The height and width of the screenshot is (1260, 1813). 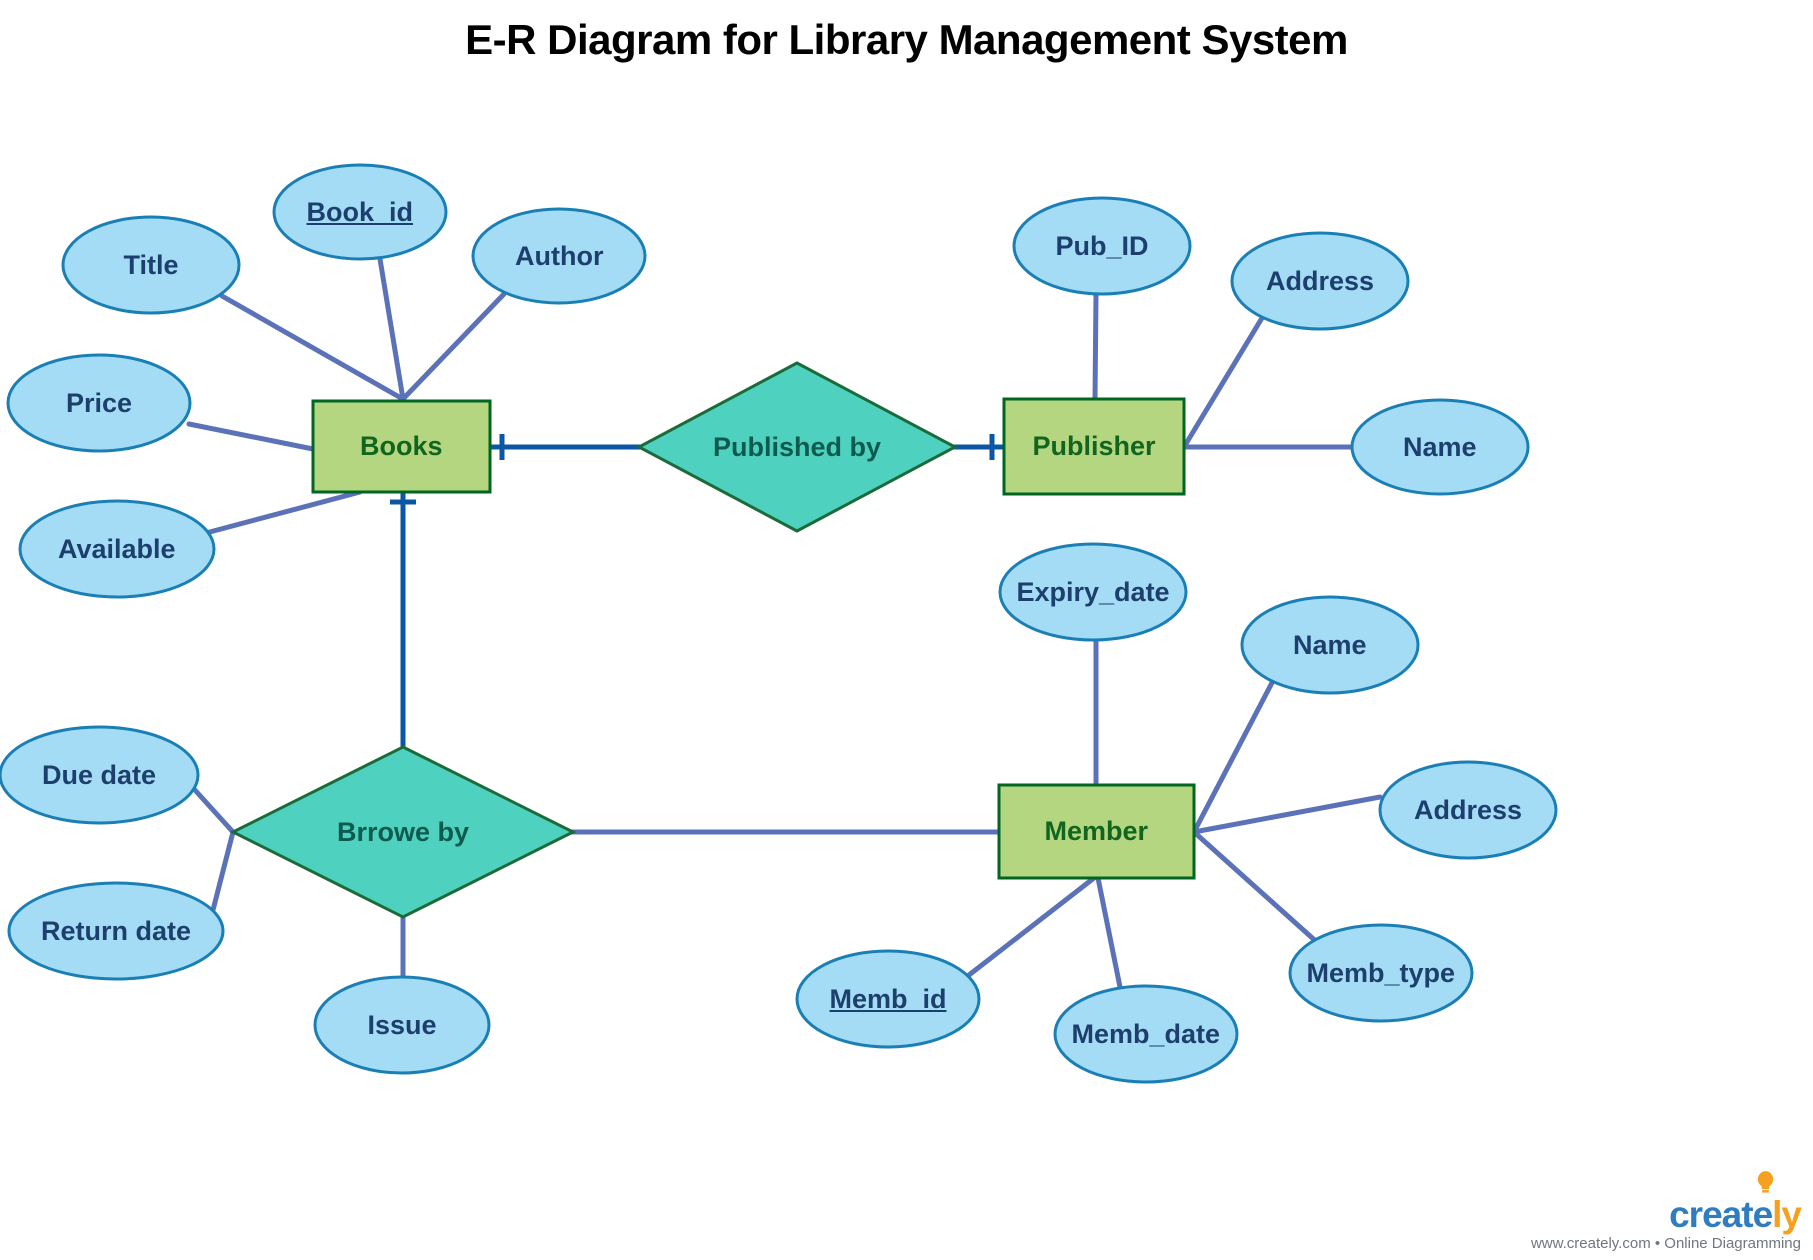 I want to click on attribute-ellipse-memb_name, so click(x=1330, y=645).